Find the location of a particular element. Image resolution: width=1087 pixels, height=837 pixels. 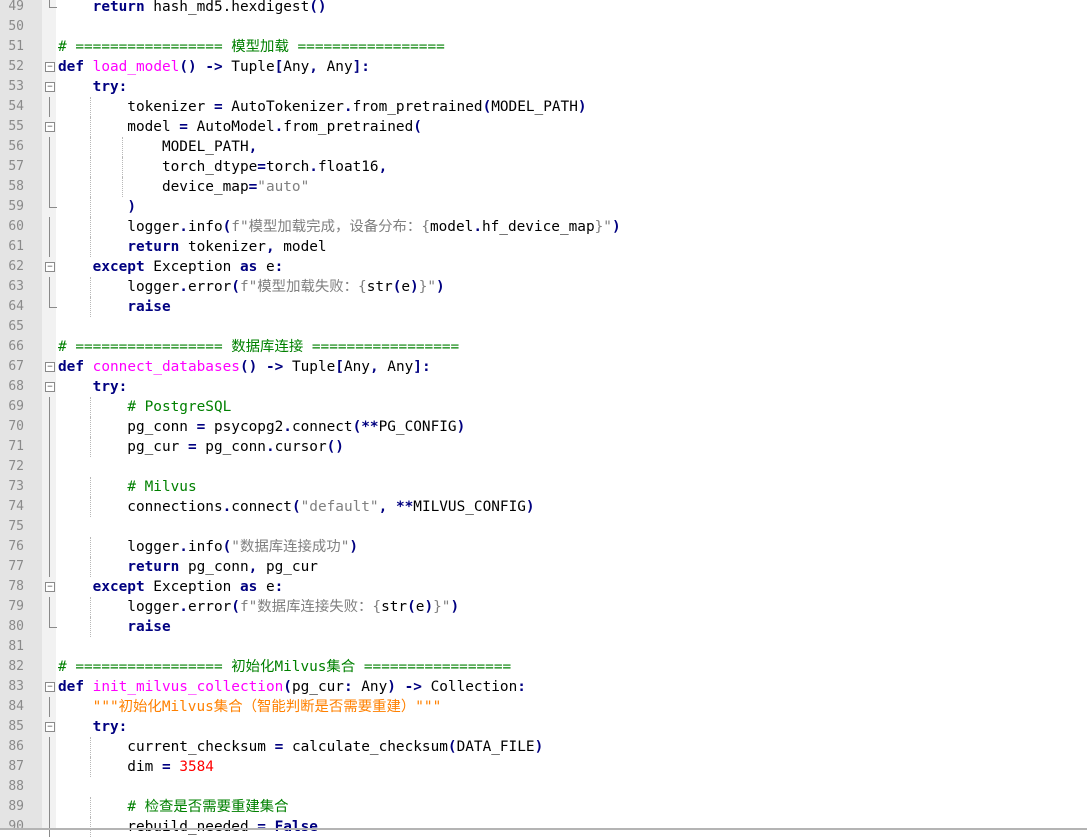

code-line: 69 # PostgreSQL is located at coordinates (543, 407).